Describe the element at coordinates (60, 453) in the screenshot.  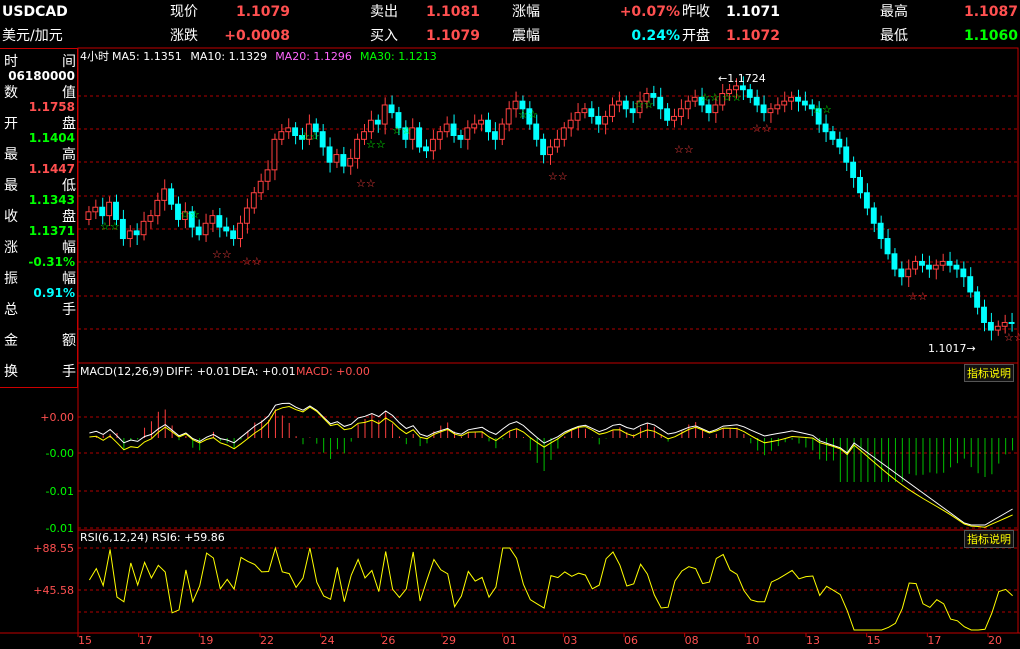
I see `macd-ytick: -0.00` at that location.